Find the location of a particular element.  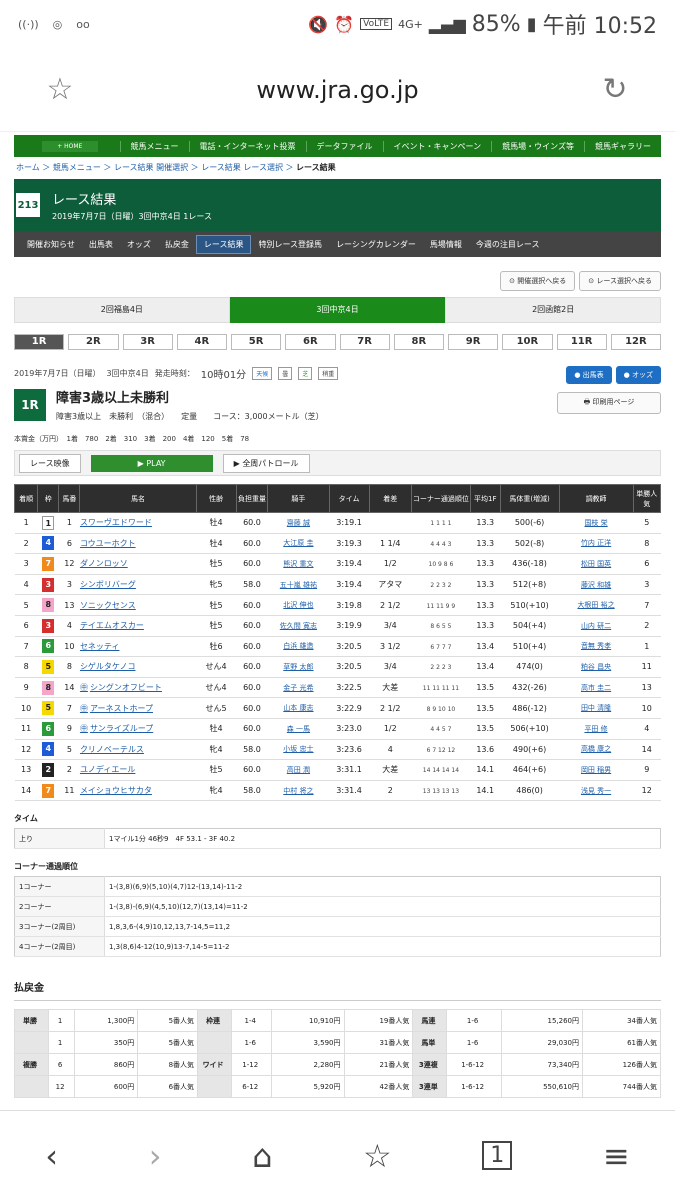

race-tab: 10R is located at coordinates (527, 342).